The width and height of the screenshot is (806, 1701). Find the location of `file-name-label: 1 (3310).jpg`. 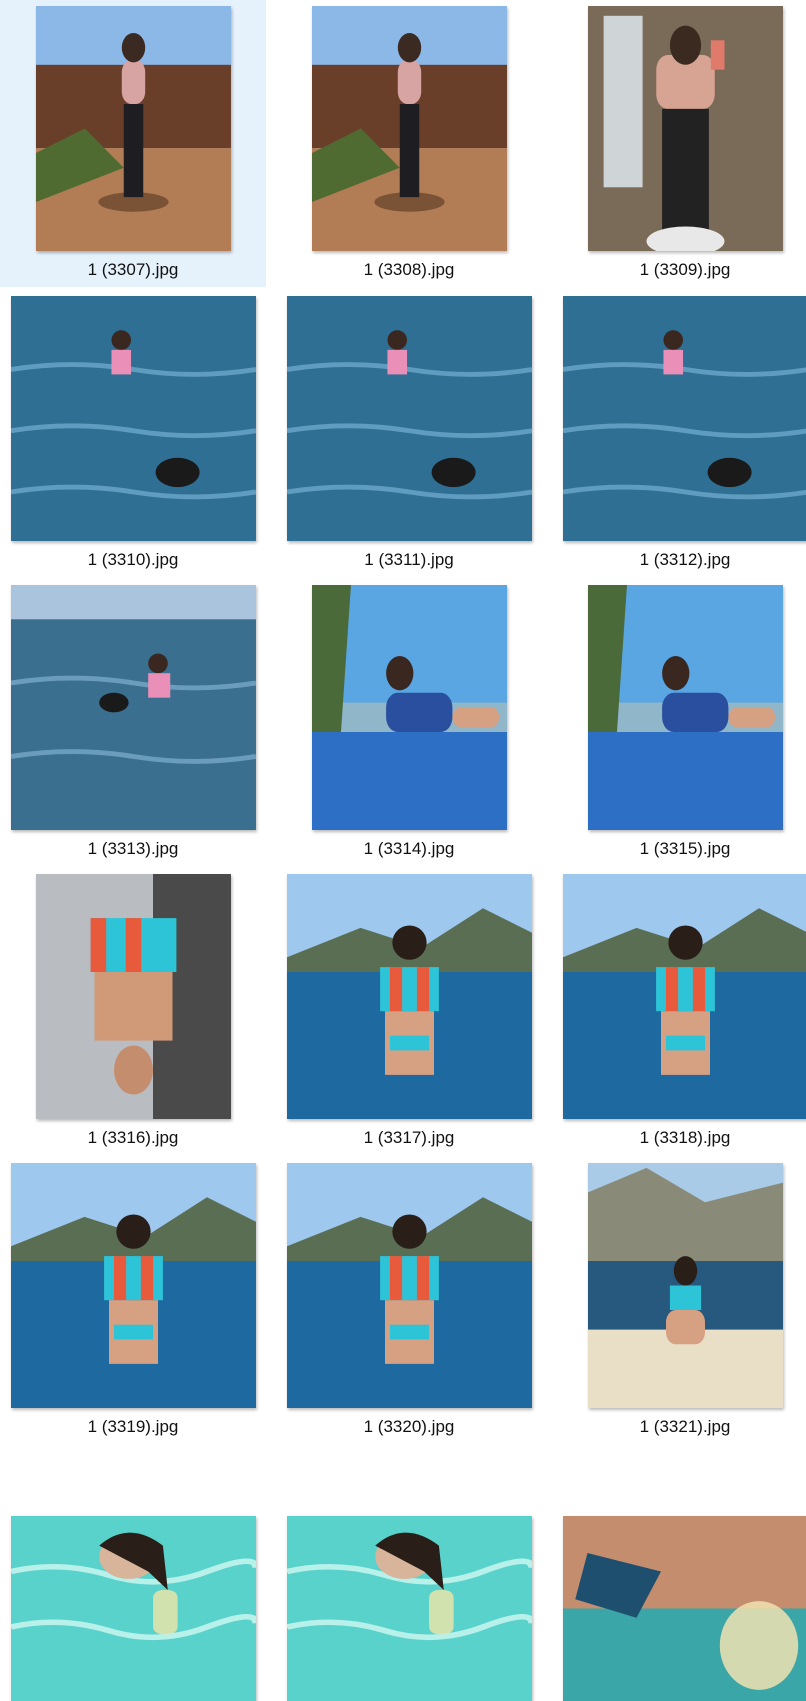

file-name-label: 1 (3310).jpg is located at coordinates (133, 559).